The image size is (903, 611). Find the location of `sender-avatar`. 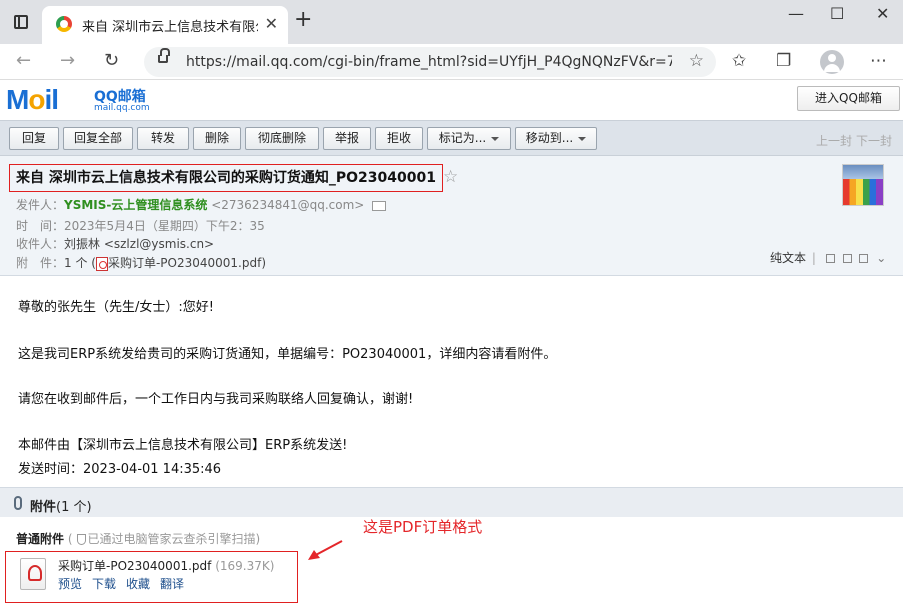

sender-avatar is located at coordinates (863, 185).